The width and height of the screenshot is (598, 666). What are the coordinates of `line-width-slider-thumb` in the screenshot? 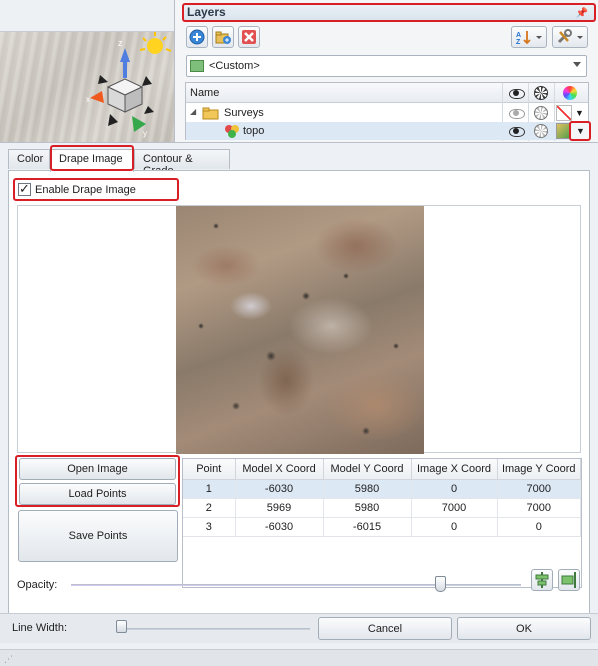 It's located at (121, 626).